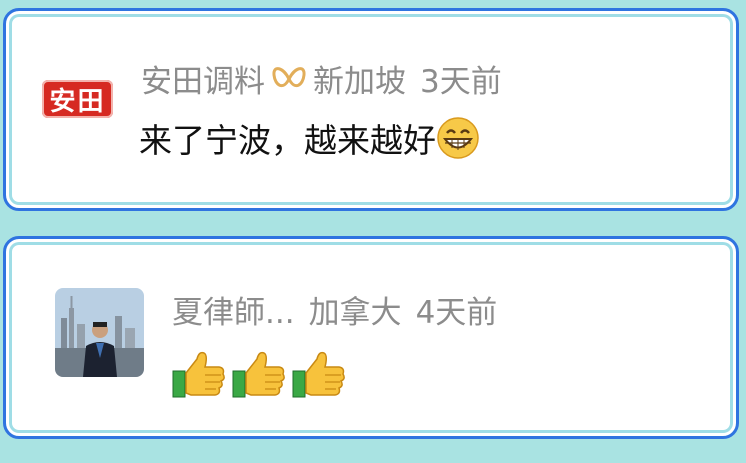 This screenshot has width=746, height=463. What do you see at coordinates (458, 138) in the screenshot?
I see `grinning-face-icon` at bounding box center [458, 138].